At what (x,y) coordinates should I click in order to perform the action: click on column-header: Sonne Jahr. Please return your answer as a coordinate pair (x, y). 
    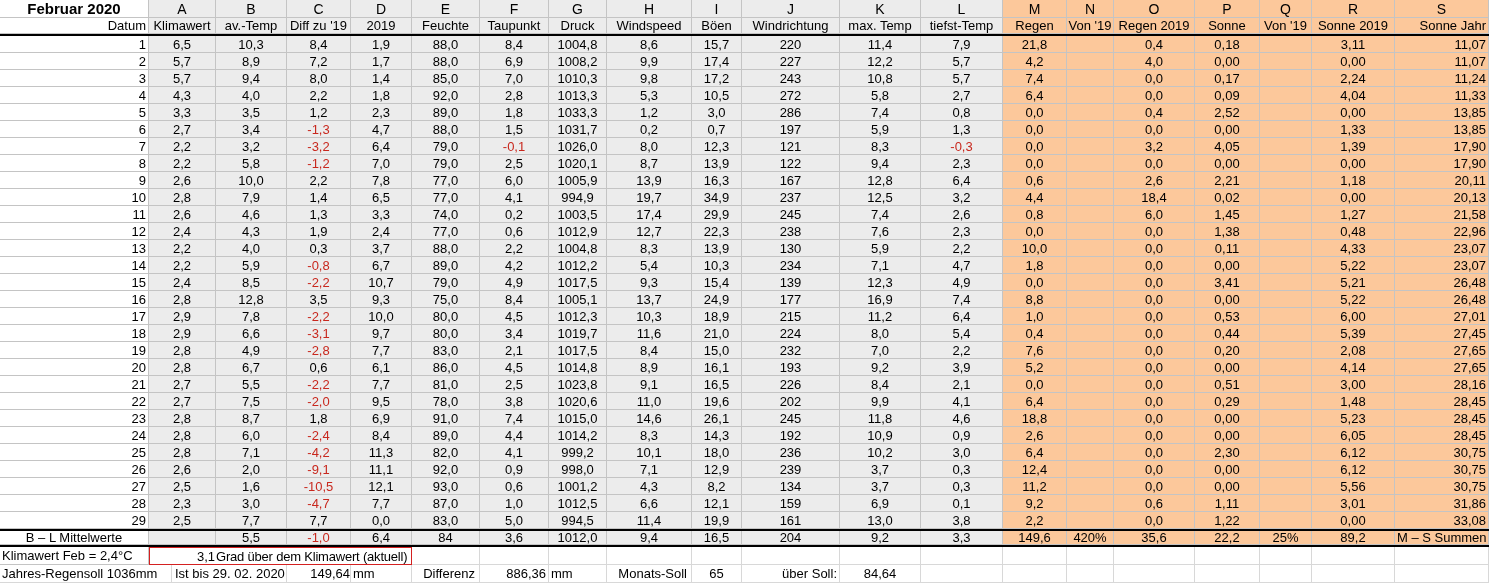
    Looking at the image, I should click on (1442, 26).